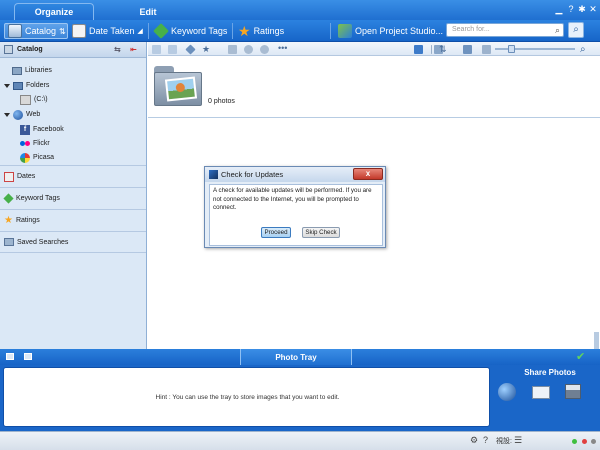 Image resolution: width=600 pixels, height=450 pixels. Describe the element at coordinates (507, 392) in the screenshot. I see `share-web-icon` at that location.